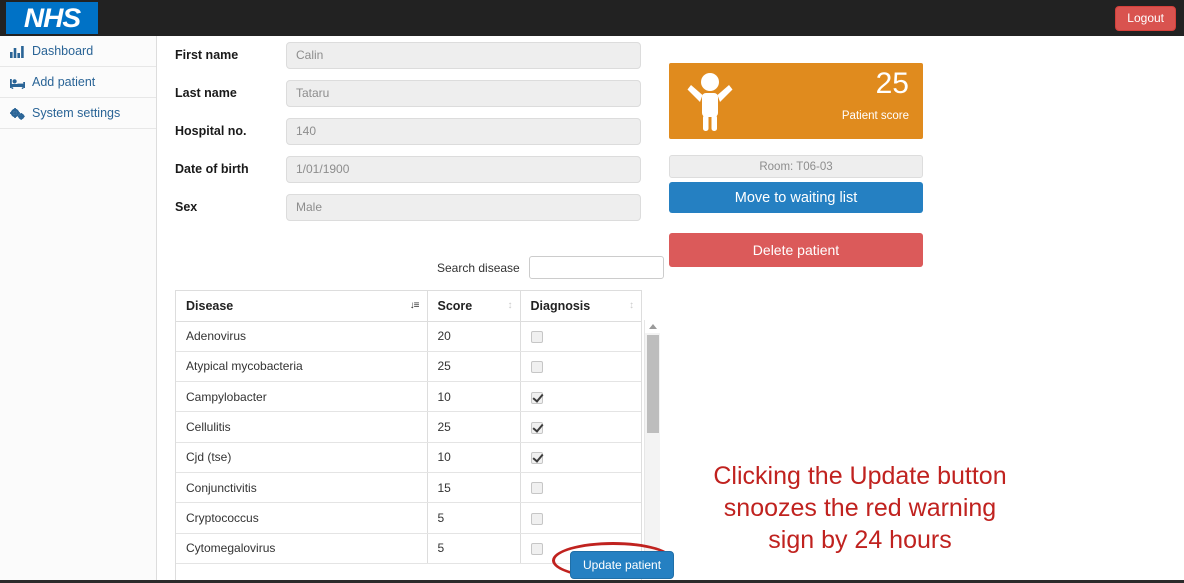 Image resolution: width=1184 pixels, height=583 pixels. Describe the element at coordinates (592, 18) in the screenshot. I see `top-navbar: NHS Logout` at that location.